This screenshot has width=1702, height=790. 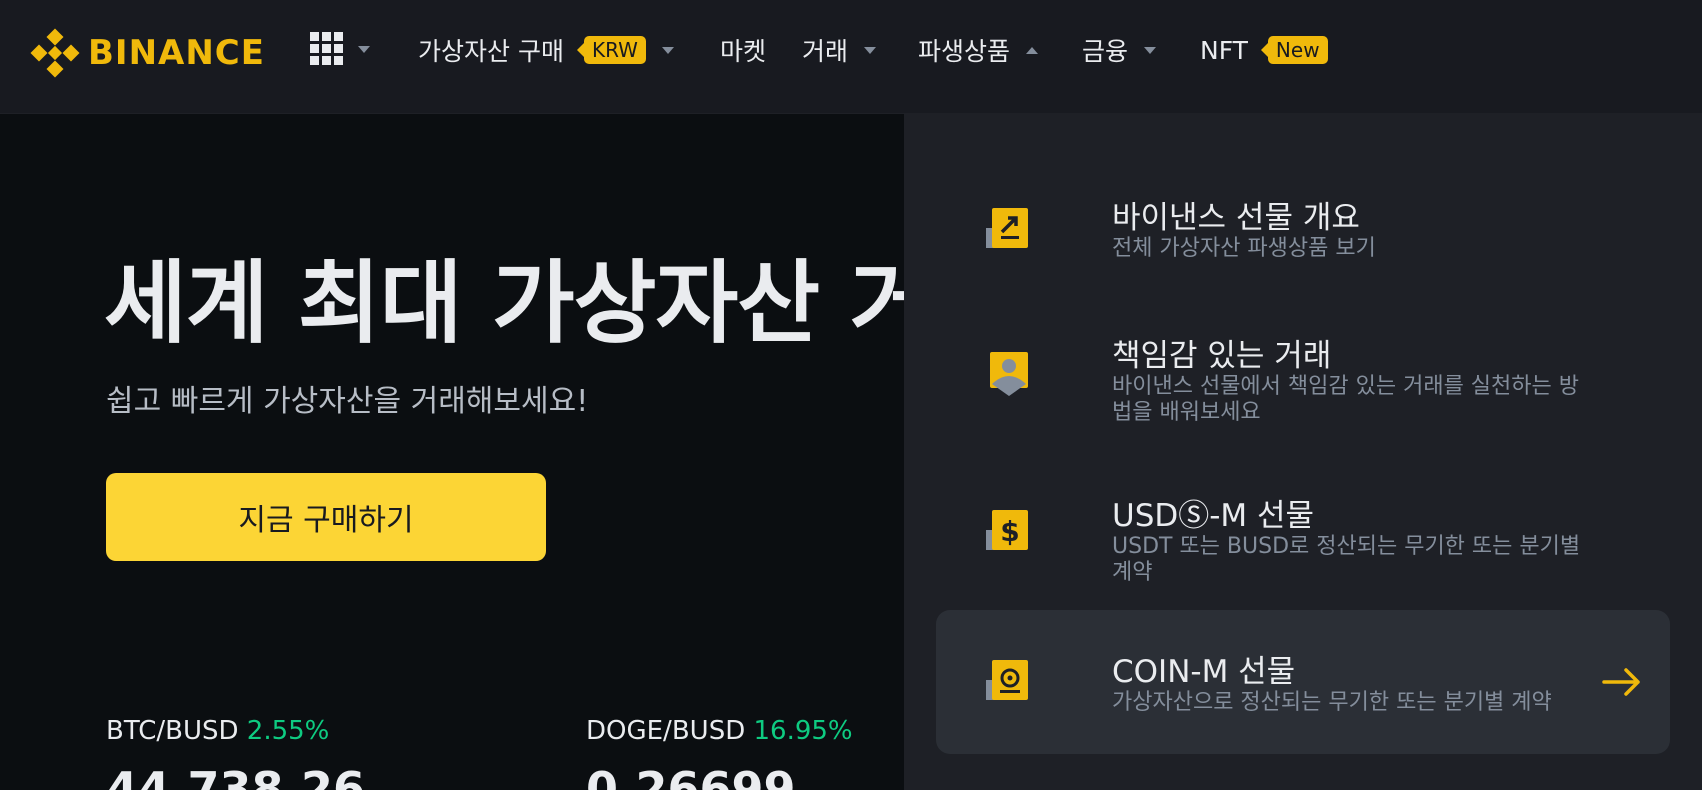 I want to click on menu-item-coin-m-futures: COIN-M 선물 가상자산으로 정산되는 무기한 또는 분기별 계약, so click(x=1303, y=682).